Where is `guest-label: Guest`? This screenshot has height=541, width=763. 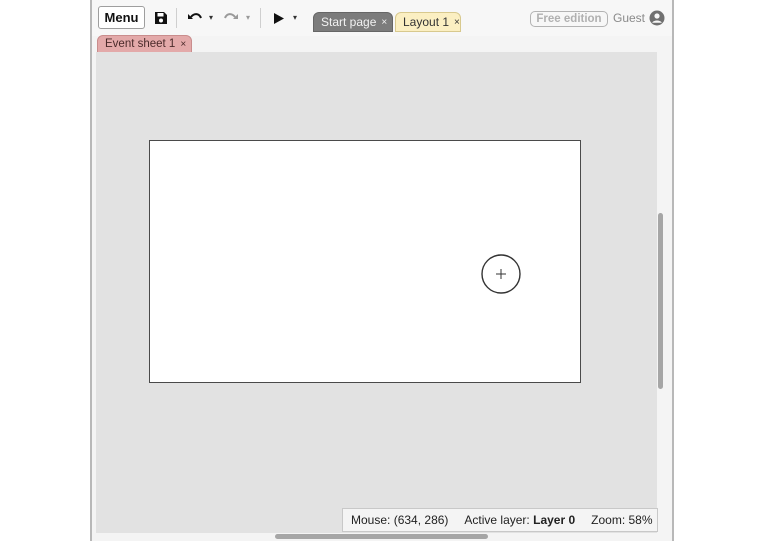
guest-label: Guest is located at coordinates (629, 18).